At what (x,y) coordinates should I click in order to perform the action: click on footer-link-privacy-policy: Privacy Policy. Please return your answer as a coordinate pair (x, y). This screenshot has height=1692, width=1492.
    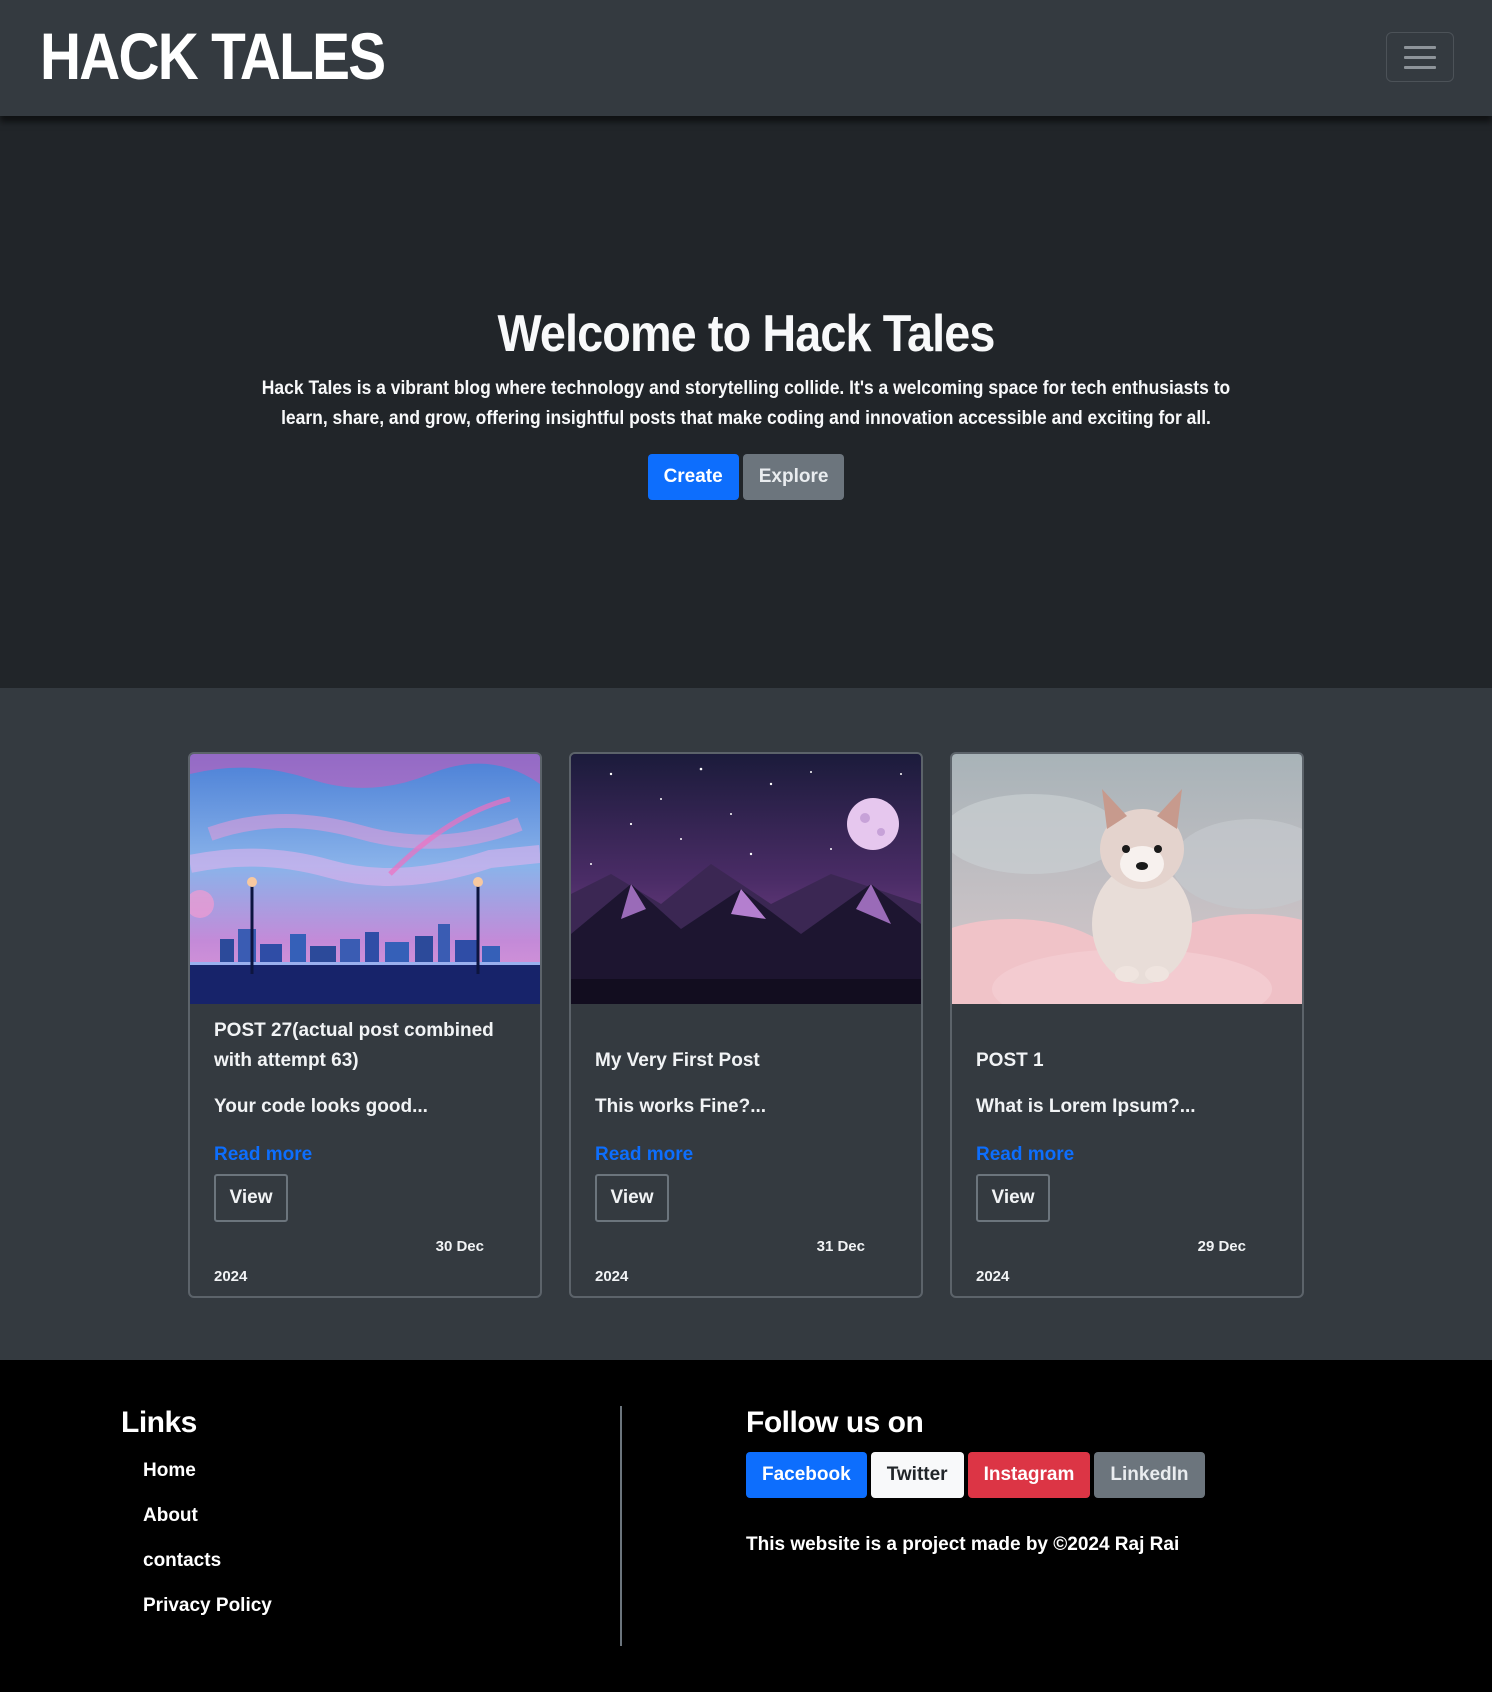
    Looking at the image, I should click on (207, 1617).